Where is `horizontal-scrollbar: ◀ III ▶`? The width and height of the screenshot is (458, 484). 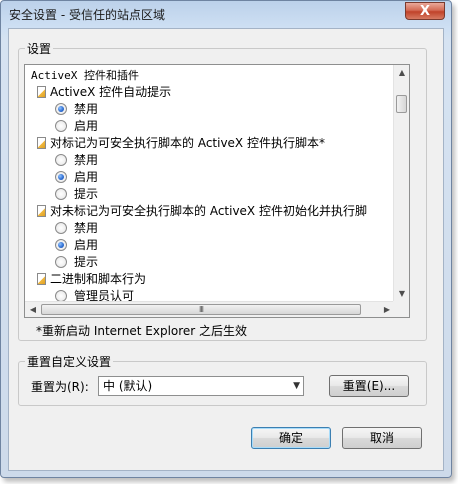 horizontal-scrollbar: ◀ III ▶ is located at coordinates (210, 309).